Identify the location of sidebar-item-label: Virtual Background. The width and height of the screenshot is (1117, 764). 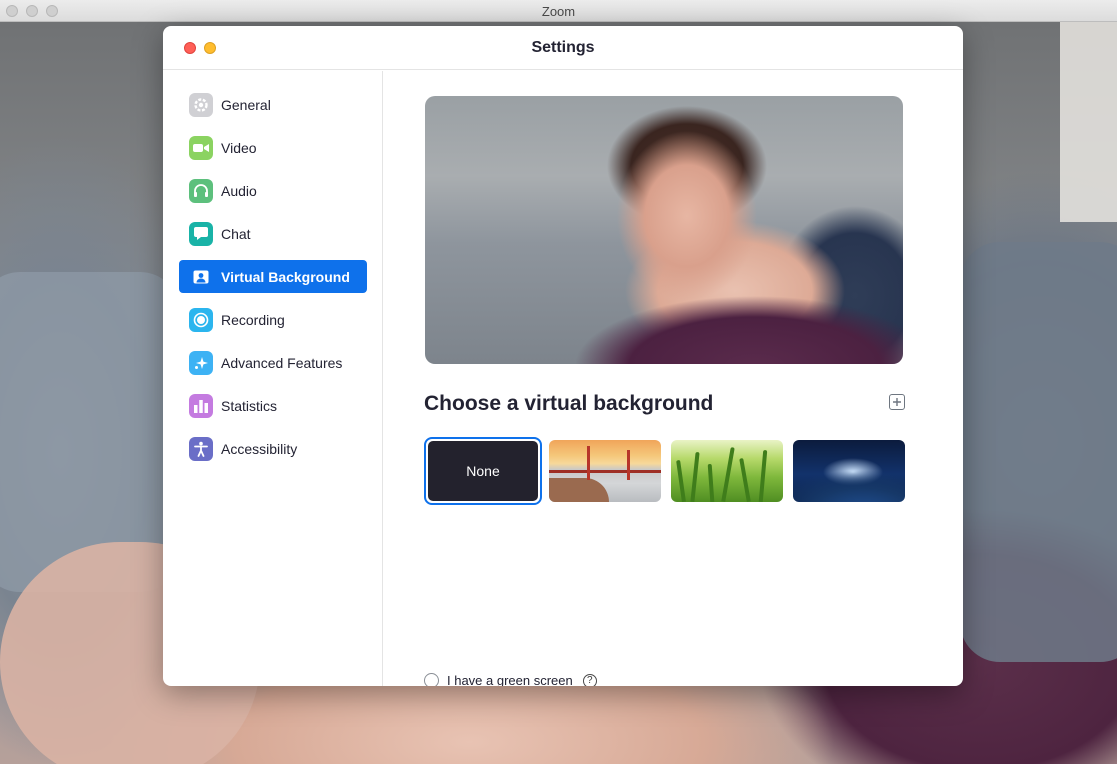
(285, 276).